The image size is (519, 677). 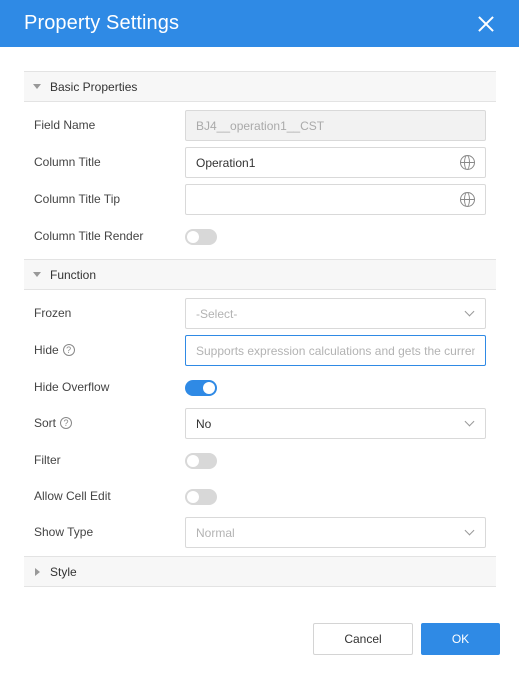 What do you see at coordinates (72, 496) in the screenshot?
I see `allow-cell-edit-label: Allow Cell Edit` at bounding box center [72, 496].